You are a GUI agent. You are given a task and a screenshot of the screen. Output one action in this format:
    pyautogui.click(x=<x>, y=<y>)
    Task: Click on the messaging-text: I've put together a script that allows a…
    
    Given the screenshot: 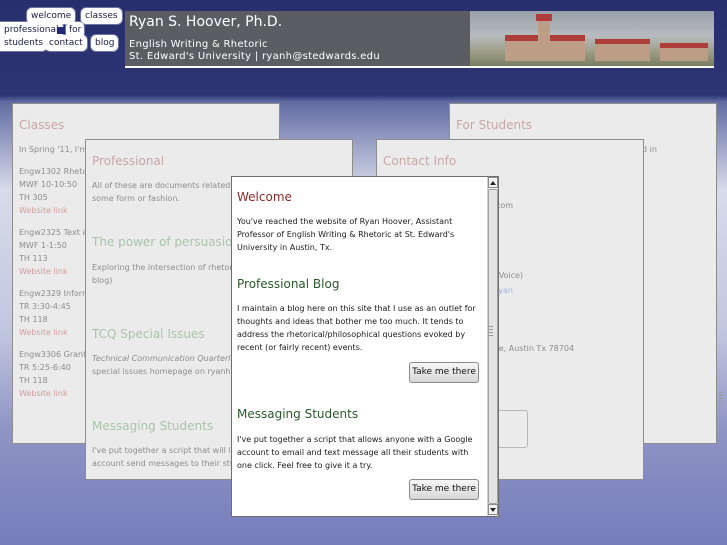 What is the action you would take?
    pyautogui.click(x=355, y=452)
    